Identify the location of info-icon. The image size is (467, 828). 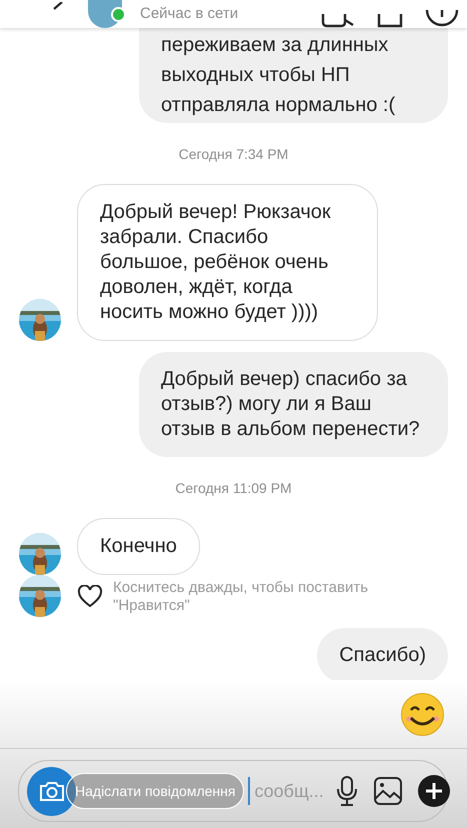
(442, 19).